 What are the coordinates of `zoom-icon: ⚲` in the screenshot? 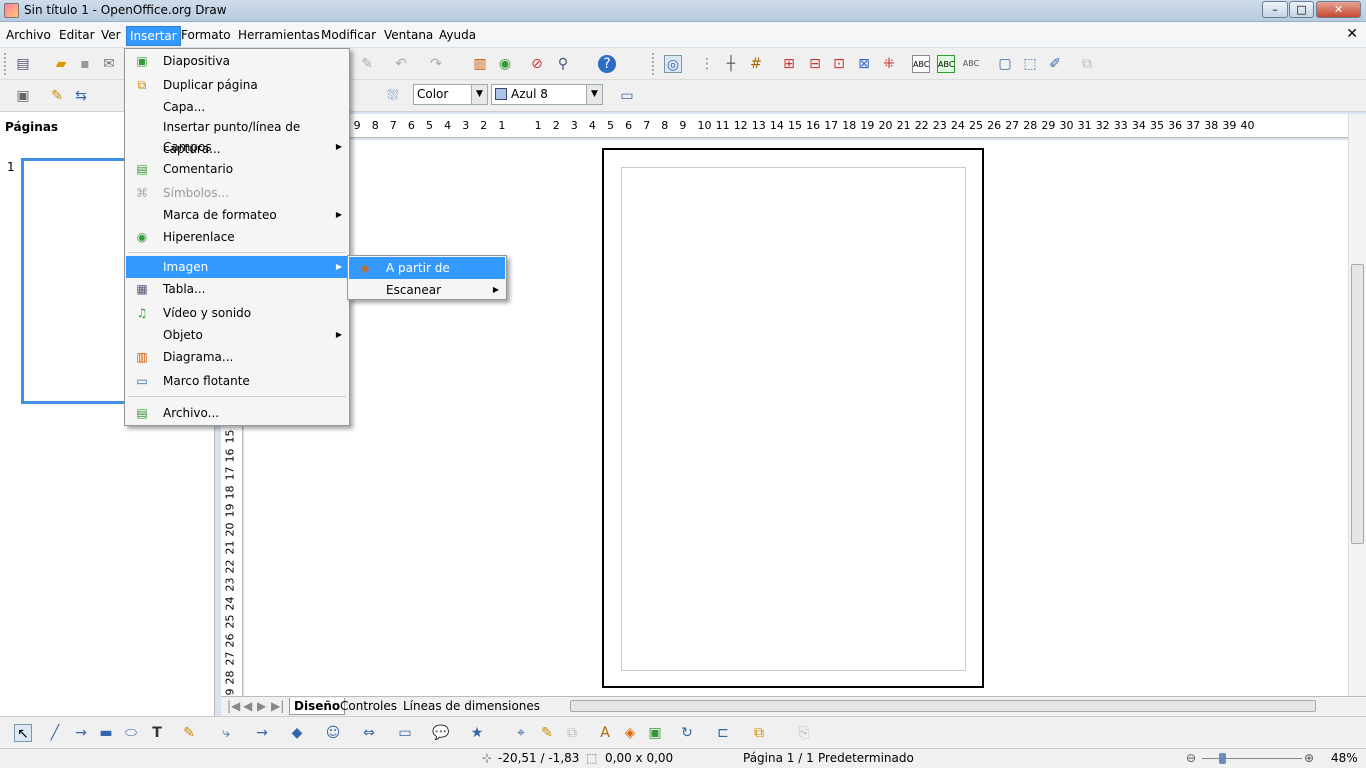 It's located at (563, 64).